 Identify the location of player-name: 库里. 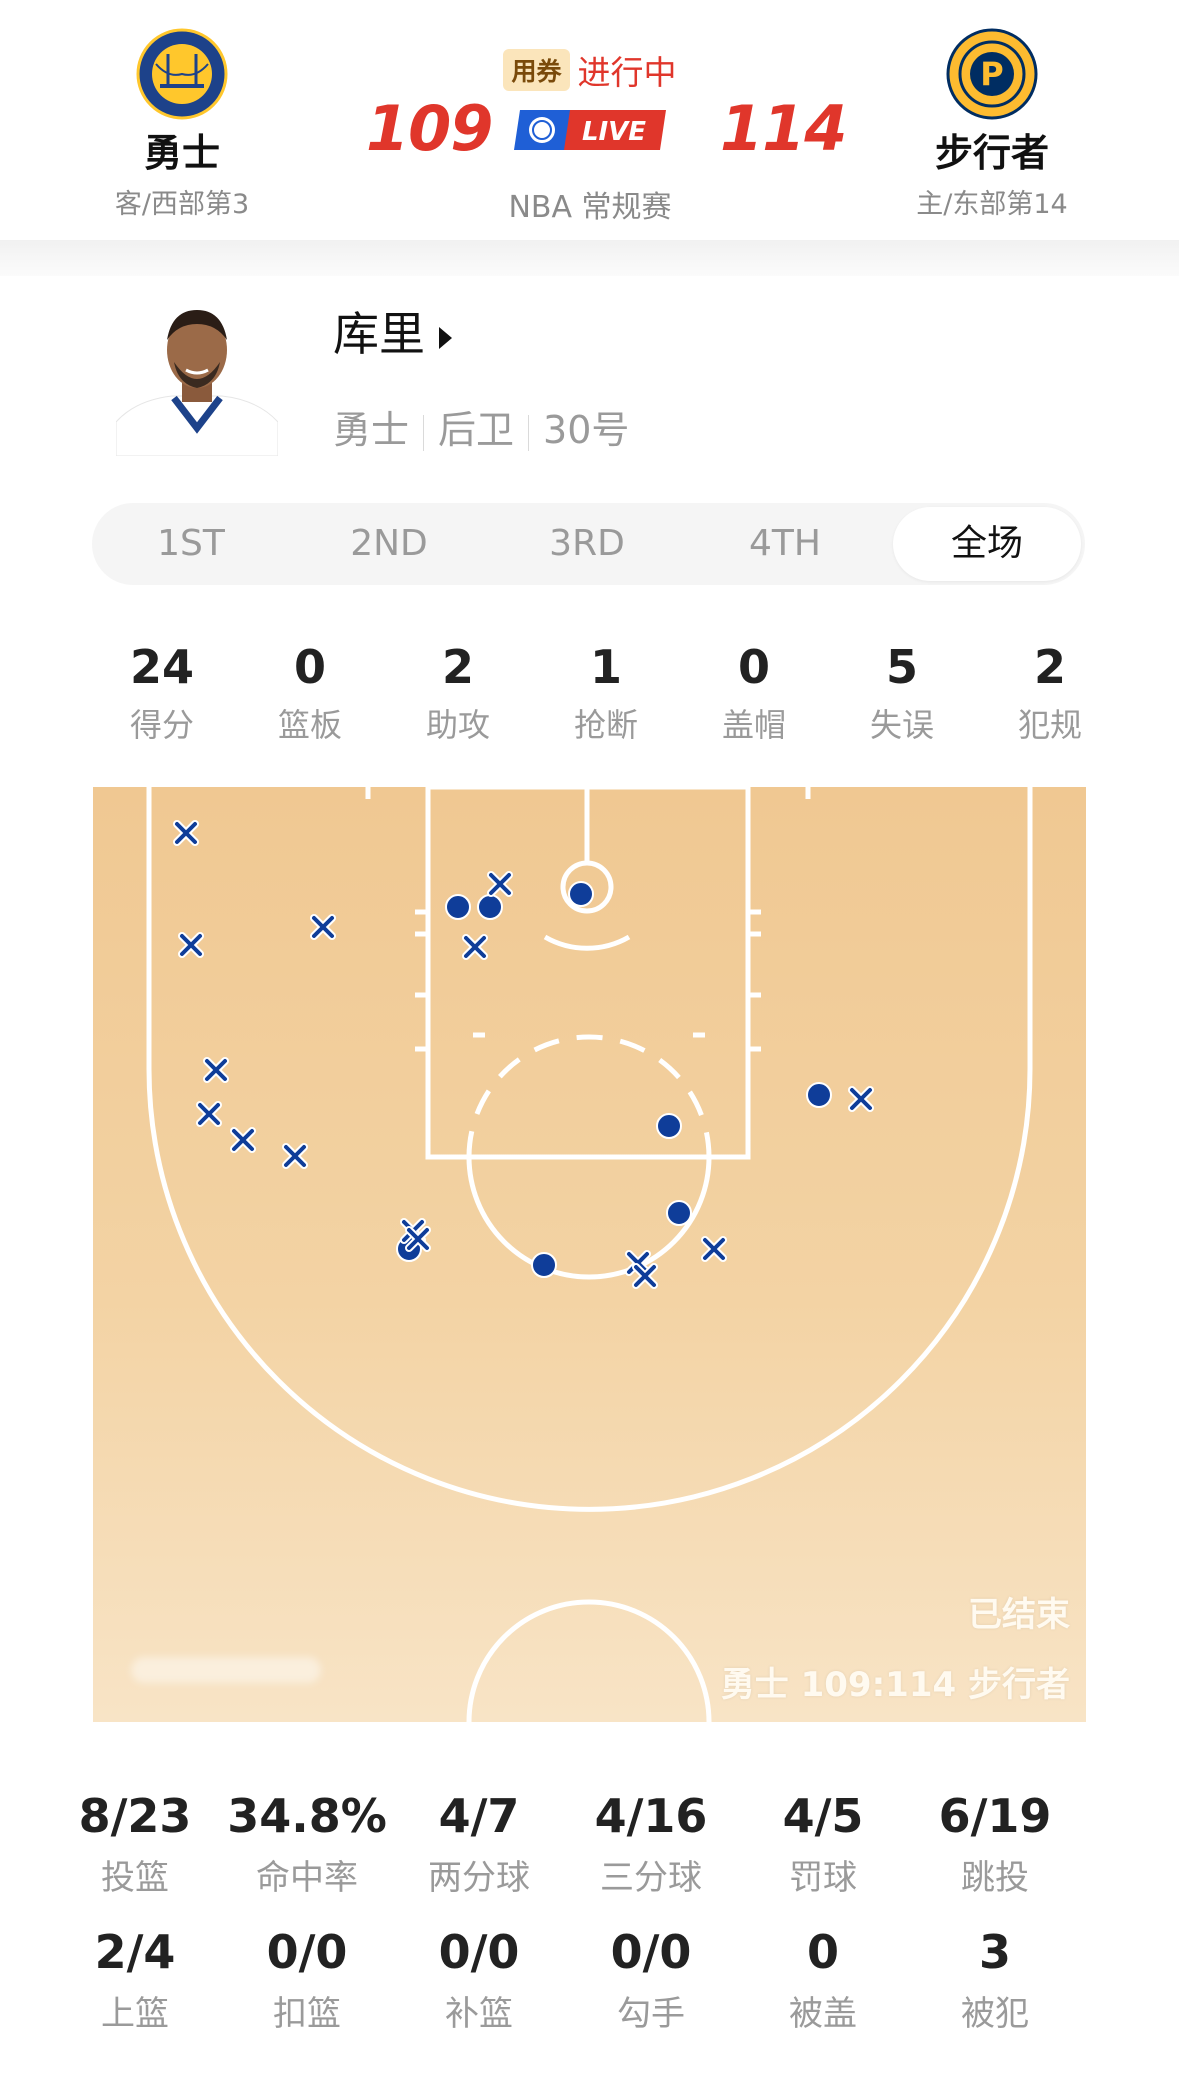
(392, 331).